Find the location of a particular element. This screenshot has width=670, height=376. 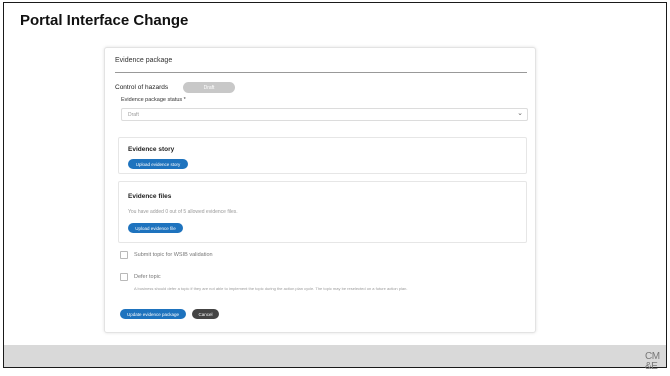

logo-line-2: &E is located at coordinates (651, 366).